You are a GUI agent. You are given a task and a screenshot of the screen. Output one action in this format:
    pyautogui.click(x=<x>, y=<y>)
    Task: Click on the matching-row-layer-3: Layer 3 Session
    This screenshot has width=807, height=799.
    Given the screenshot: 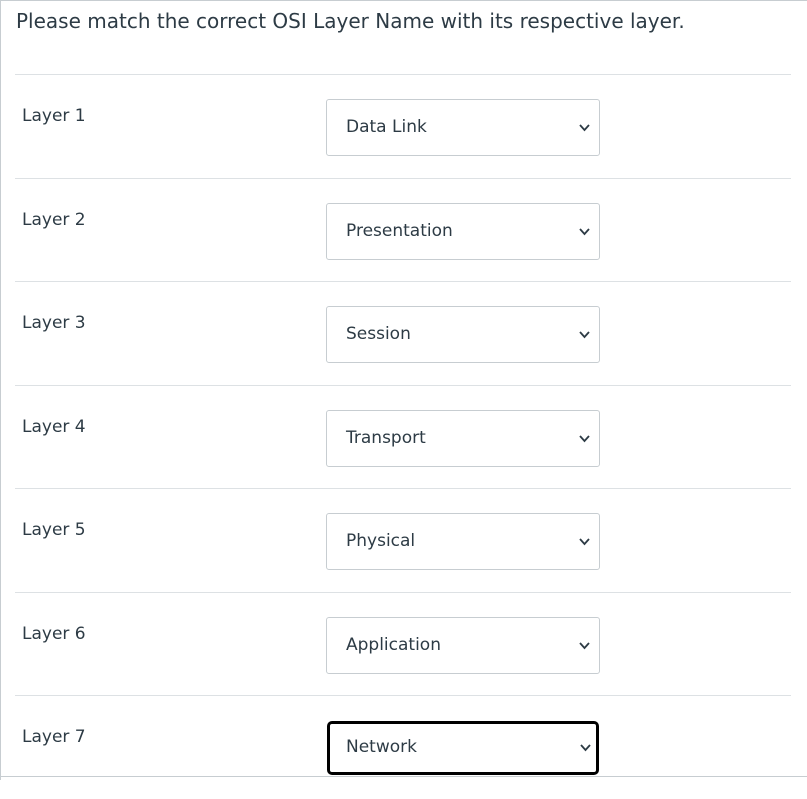 What is the action you would take?
    pyautogui.click(x=403, y=333)
    